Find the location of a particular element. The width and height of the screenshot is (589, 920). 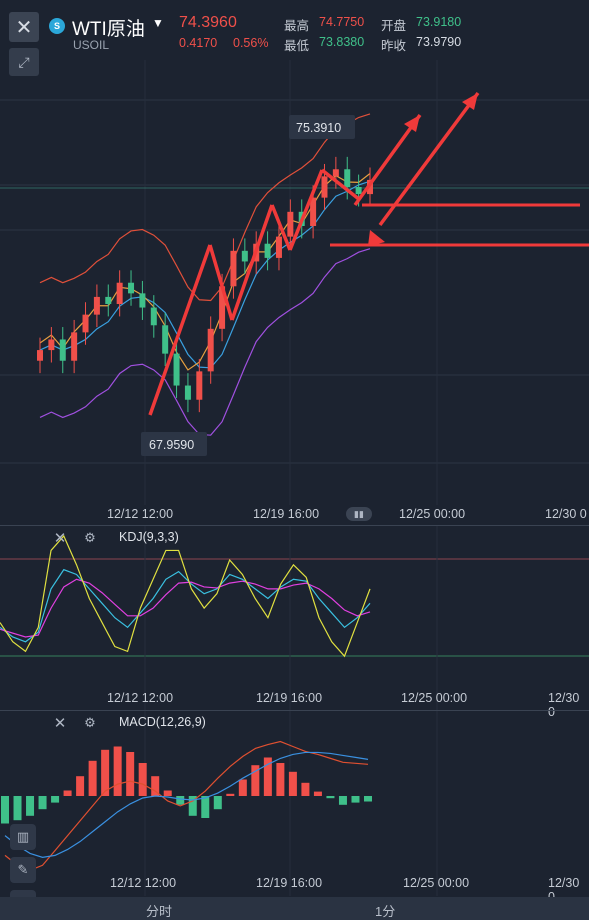

symbol-logo-icon: S is located at coordinates (57, 26).